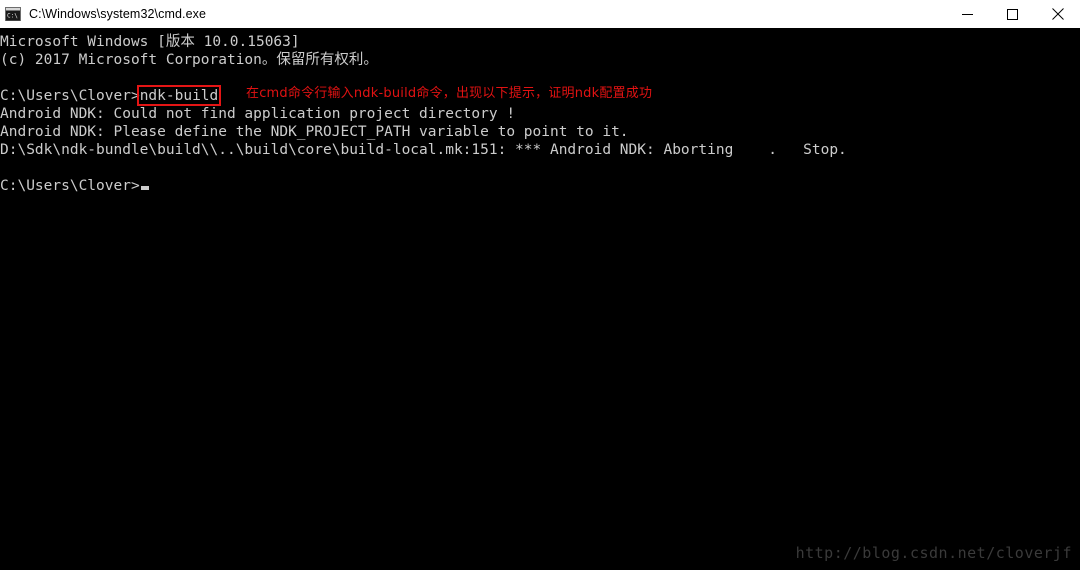 This screenshot has height=570, width=1080. What do you see at coordinates (449, 93) in the screenshot?
I see `annotation-text: 在cmd命令行输入ndk-build命令，出现以下提示，证明ndk配置成功` at bounding box center [449, 93].